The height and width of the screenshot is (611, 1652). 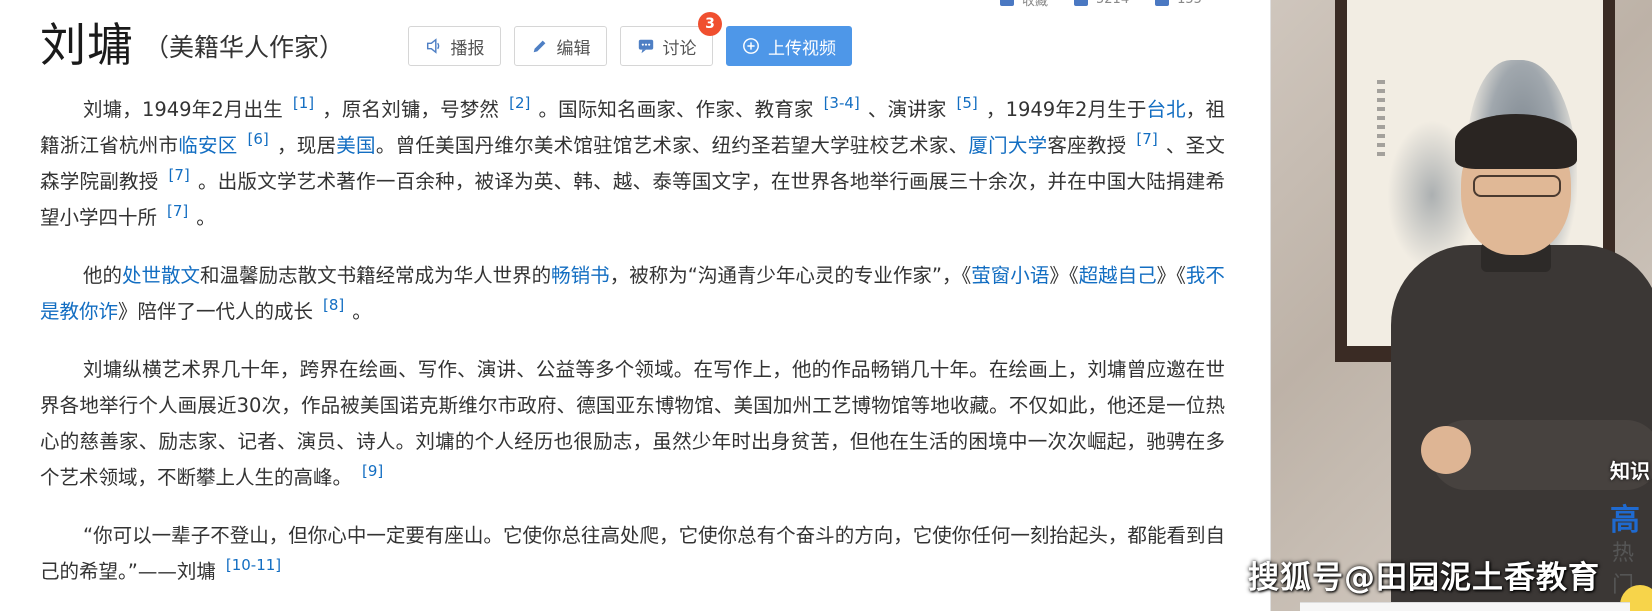 I want to click on link-book-2: 超越自己, so click(x=1118, y=275).